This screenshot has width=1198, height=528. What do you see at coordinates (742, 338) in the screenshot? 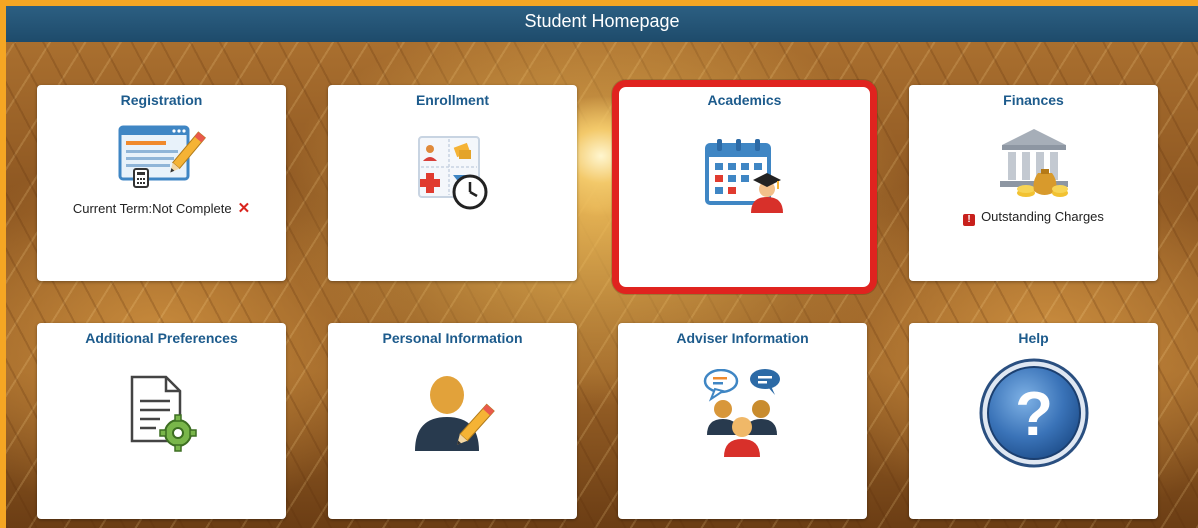
I see `tile-title: Adviser Information` at bounding box center [742, 338].